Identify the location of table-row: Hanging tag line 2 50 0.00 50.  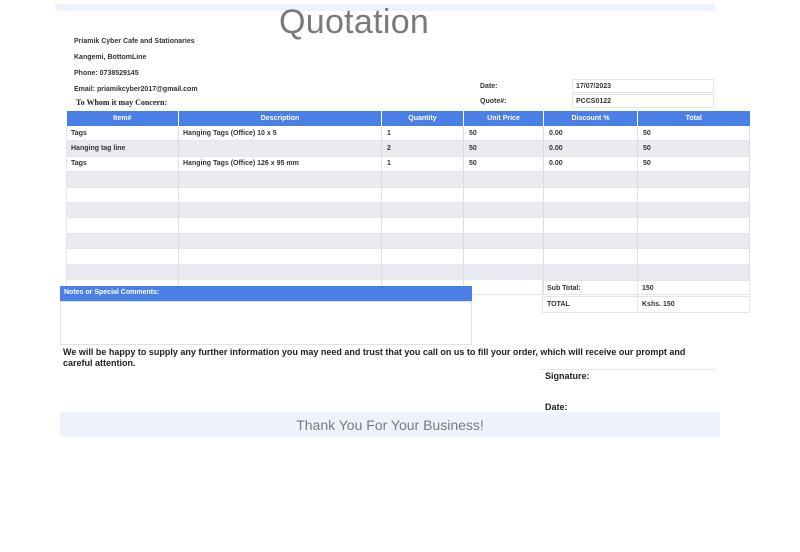
(408, 148).